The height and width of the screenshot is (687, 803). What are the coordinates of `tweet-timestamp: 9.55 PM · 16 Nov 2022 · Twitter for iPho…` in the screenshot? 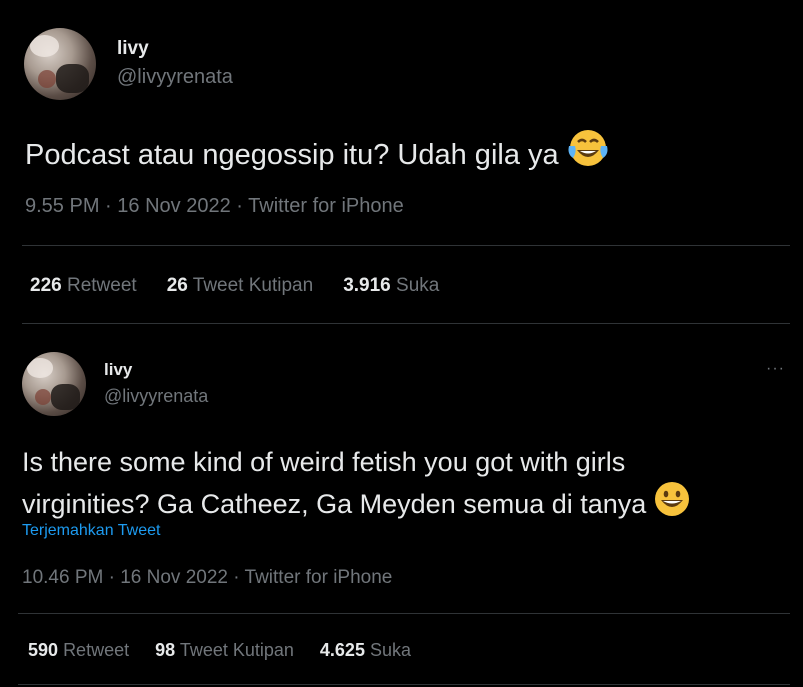 It's located at (214, 206).